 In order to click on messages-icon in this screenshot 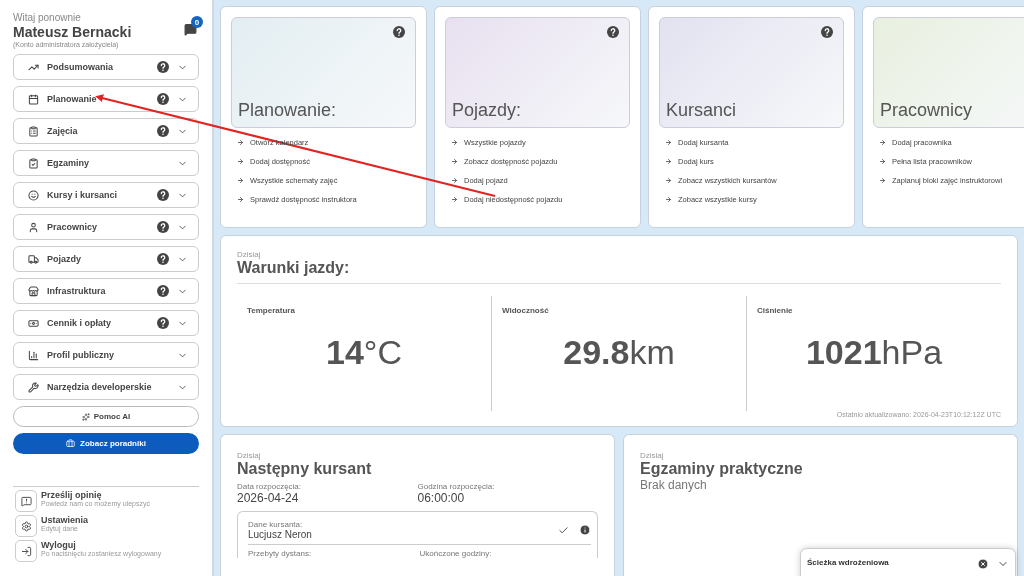, I will do `click(190, 29)`.